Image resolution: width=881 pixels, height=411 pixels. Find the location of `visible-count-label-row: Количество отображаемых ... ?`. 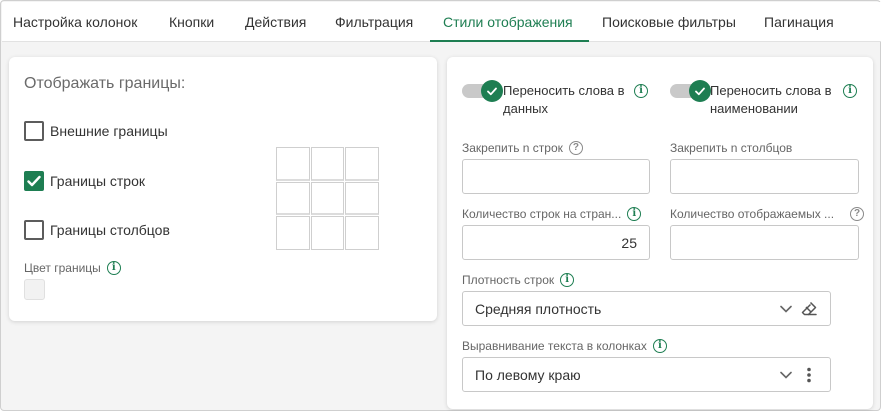

visible-count-label-row: Количество отображаемых ... ? is located at coordinates (767, 214).